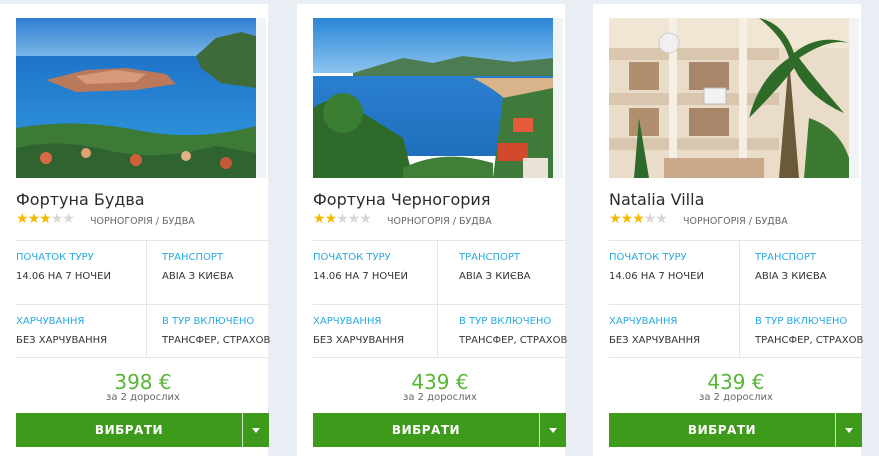 This screenshot has width=879, height=456. I want to click on hotel-title: Фортуна Черногория, so click(401, 199).